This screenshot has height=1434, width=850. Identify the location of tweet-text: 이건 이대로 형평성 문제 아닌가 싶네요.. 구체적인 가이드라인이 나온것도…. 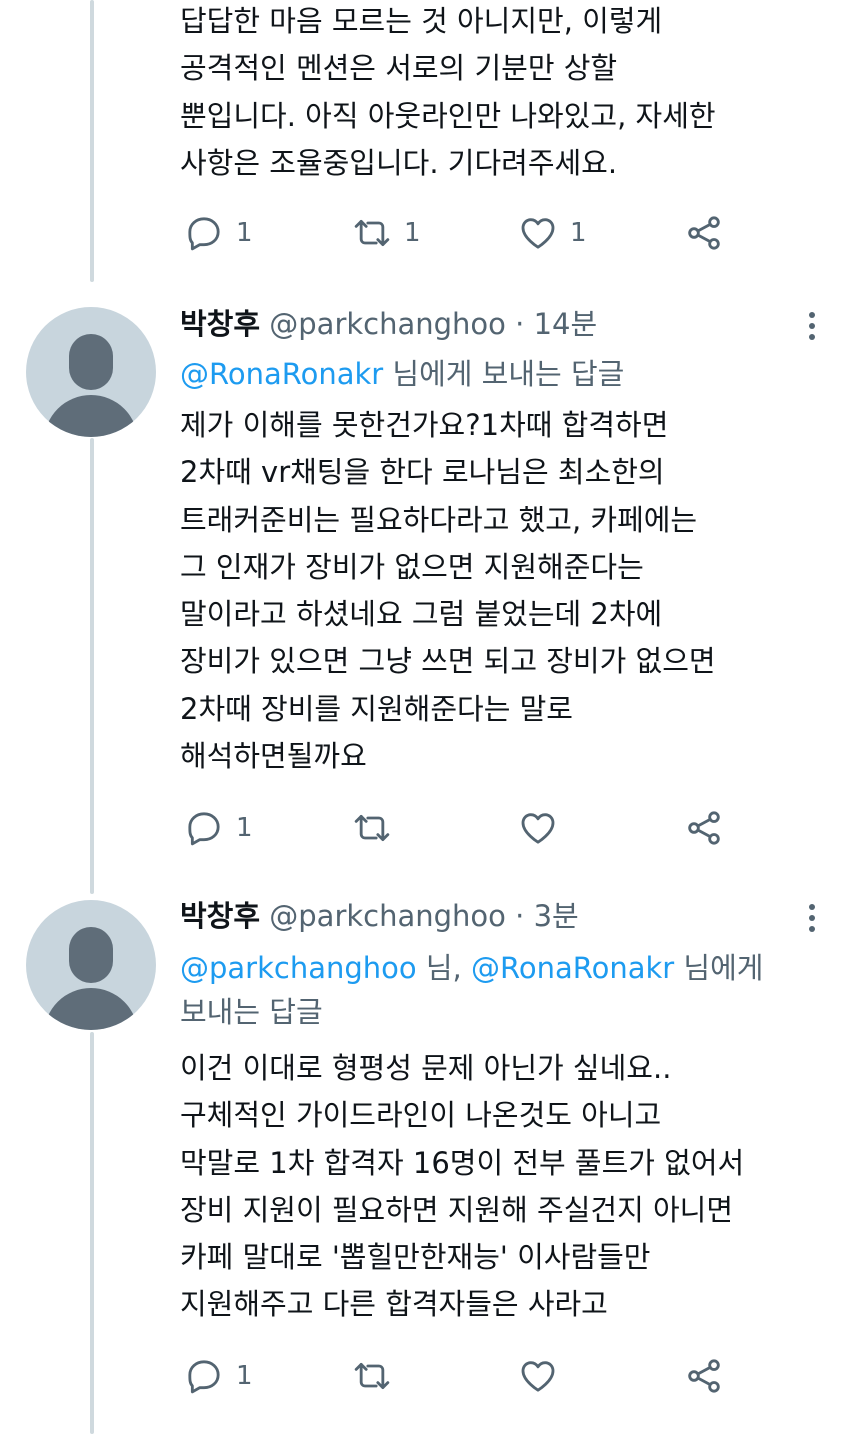
(462, 1186).